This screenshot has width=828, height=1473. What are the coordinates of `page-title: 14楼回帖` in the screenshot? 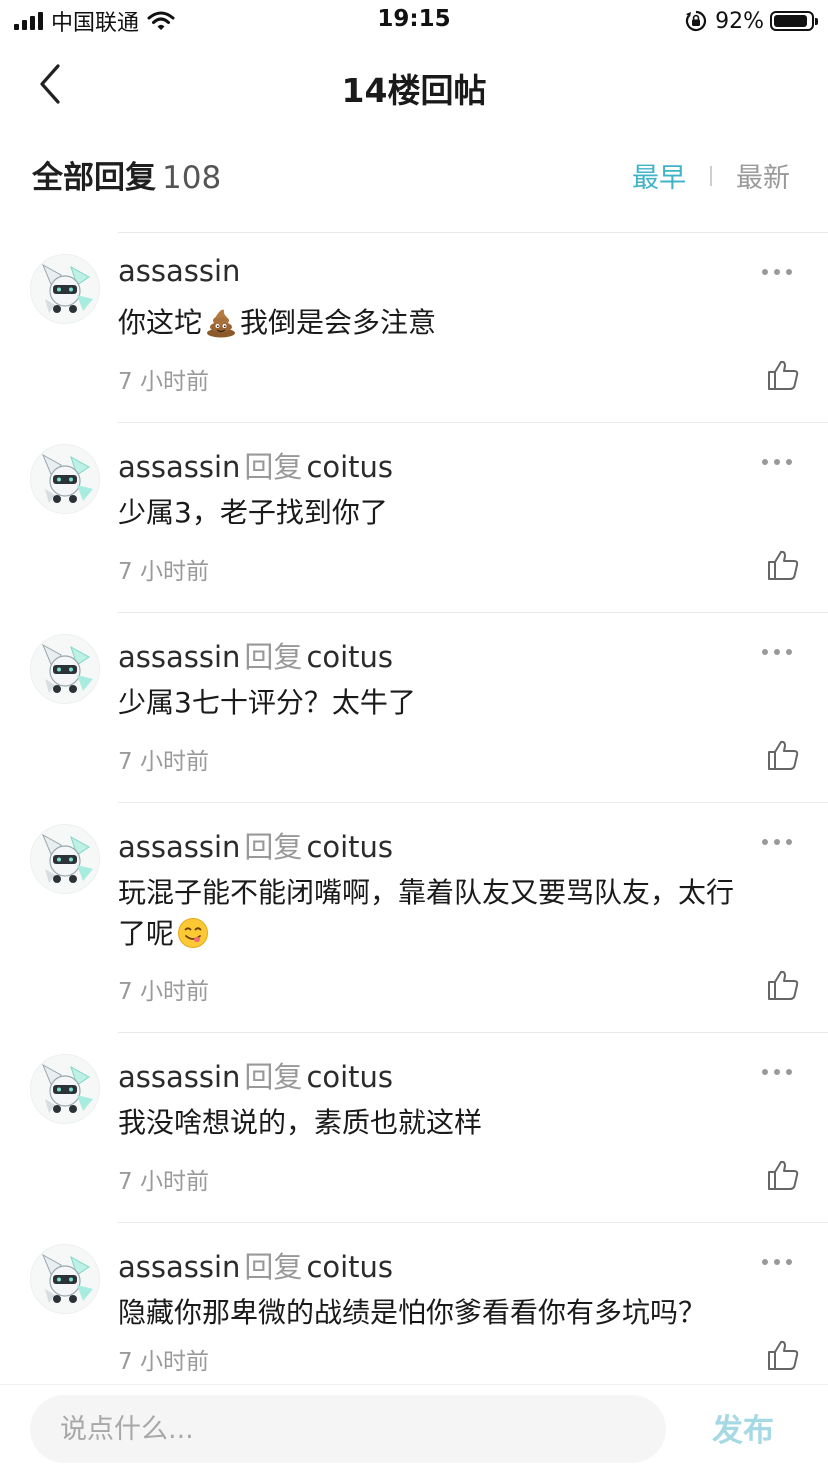 It's located at (414, 90).